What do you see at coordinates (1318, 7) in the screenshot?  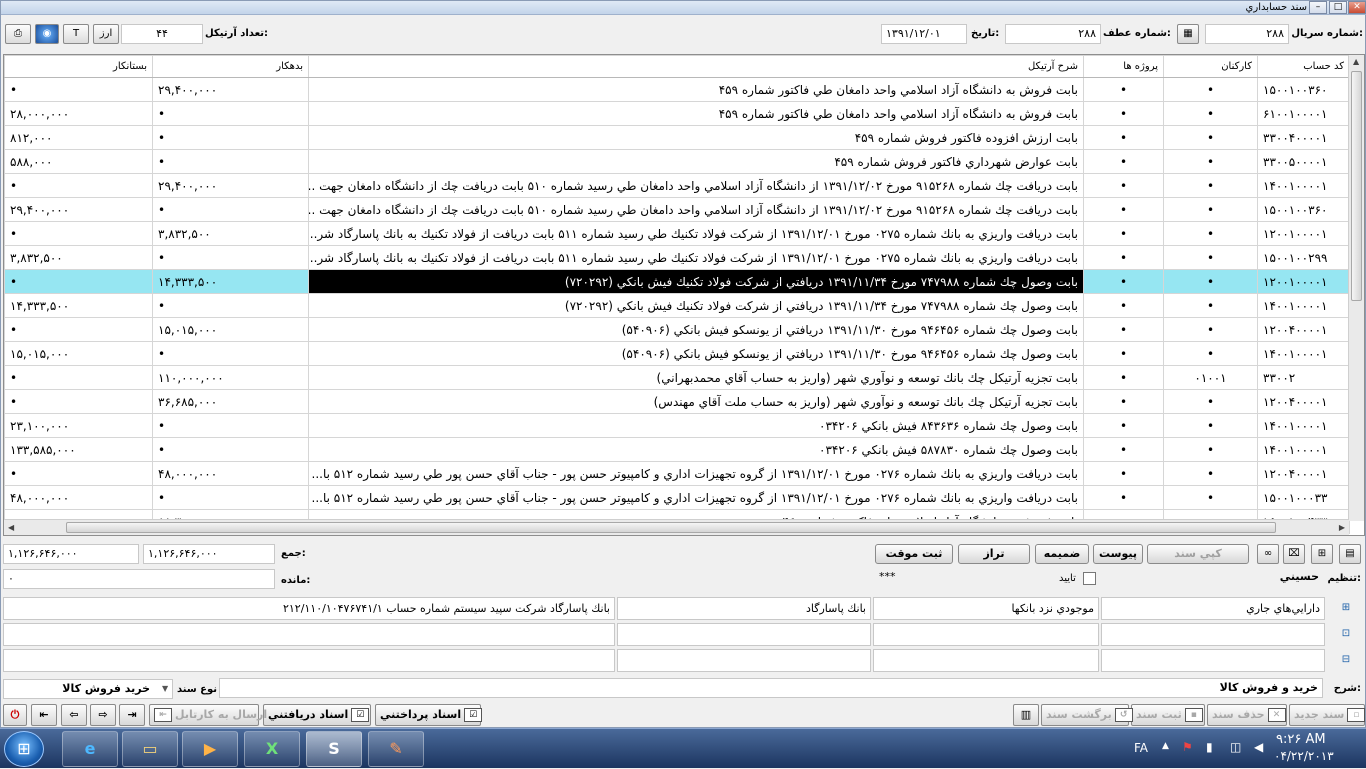 I see `minimize-button: –` at bounding box center [1318, 7].